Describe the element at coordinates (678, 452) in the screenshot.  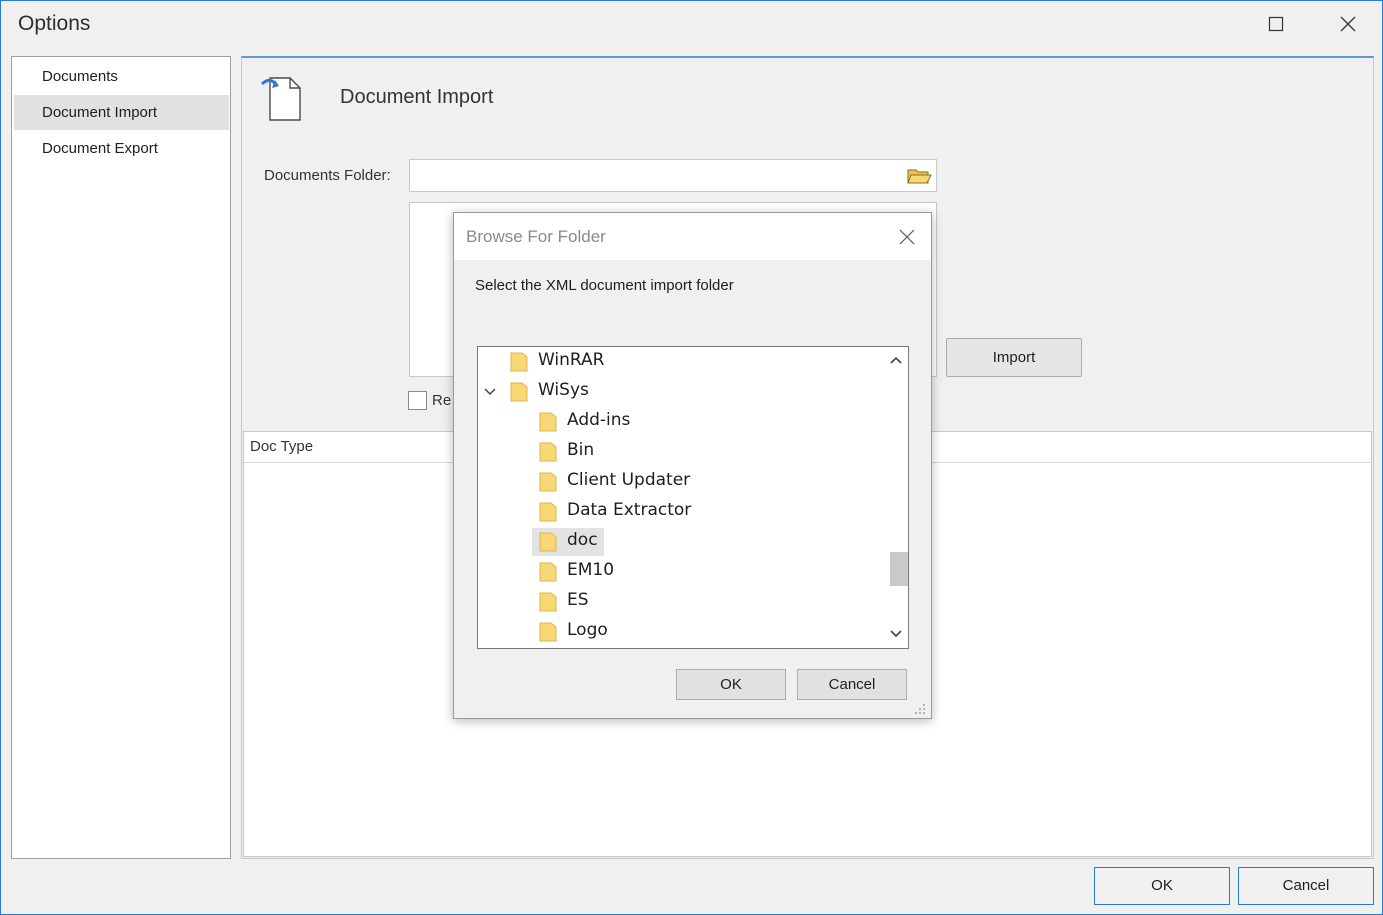
I see `tree-item: Bin` at that location.